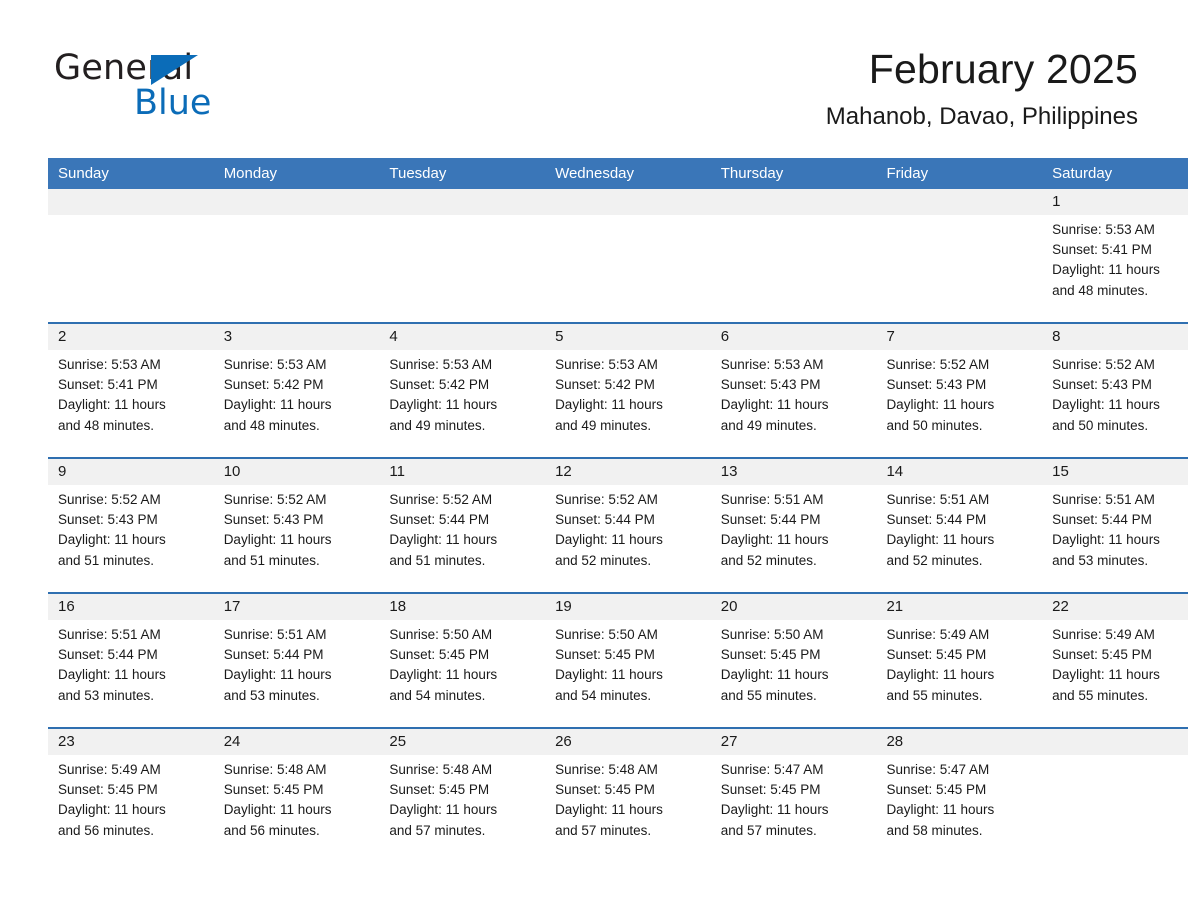 The image size is (1188, 918). Describe the element at coordinates (131, 742) in the screenshot. I see `day-number-band: 23` at that location.